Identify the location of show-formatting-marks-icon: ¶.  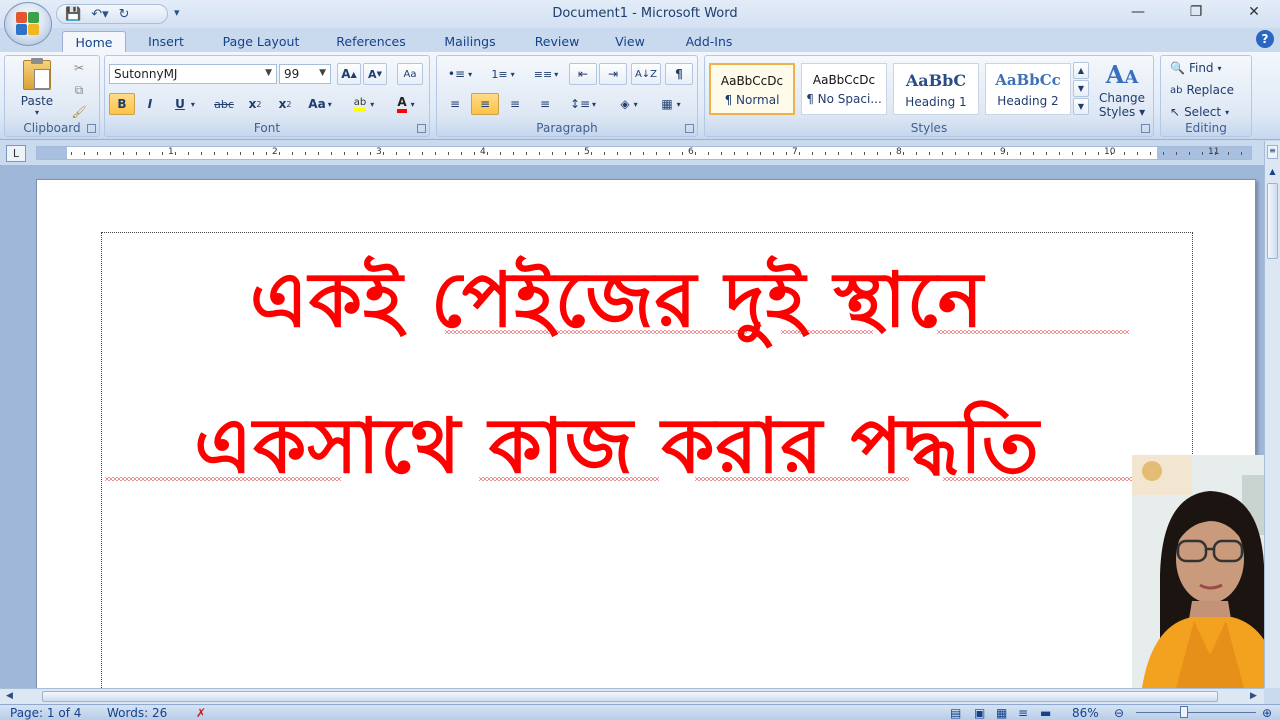
(679, 74).